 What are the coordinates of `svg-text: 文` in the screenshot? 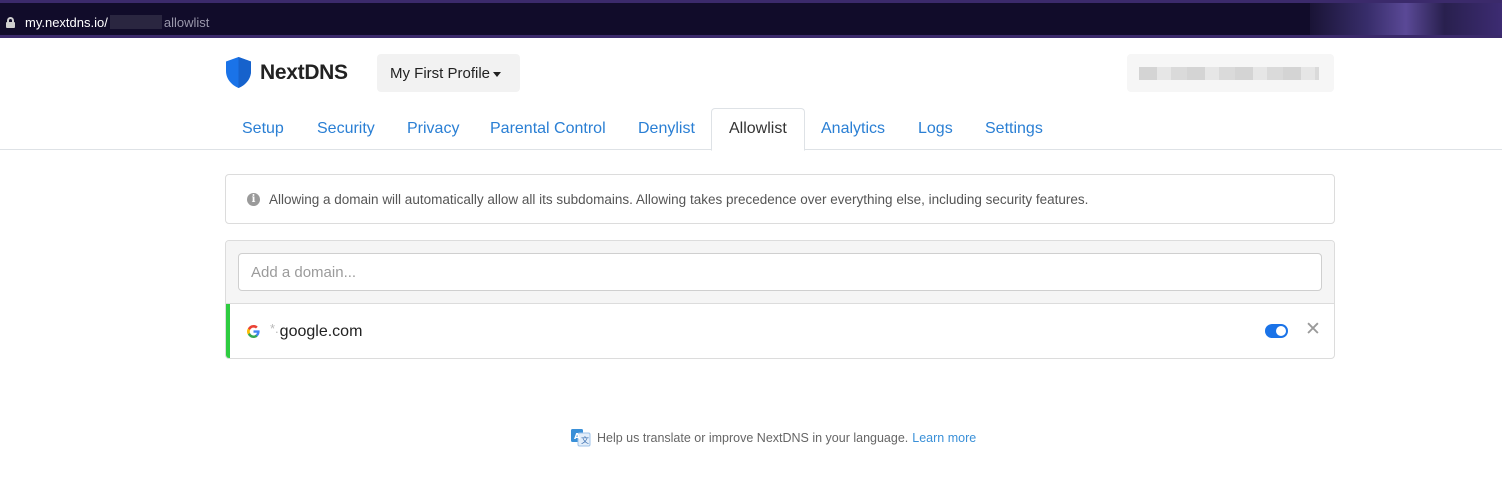 It's located at (585, 440).